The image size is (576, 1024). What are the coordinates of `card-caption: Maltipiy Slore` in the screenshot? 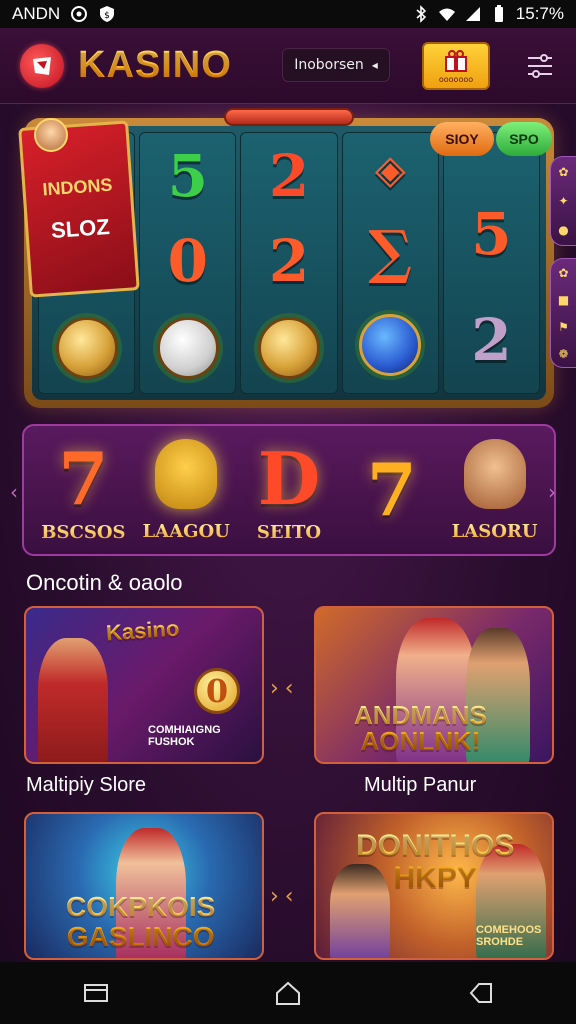 It's located at (86, 785).